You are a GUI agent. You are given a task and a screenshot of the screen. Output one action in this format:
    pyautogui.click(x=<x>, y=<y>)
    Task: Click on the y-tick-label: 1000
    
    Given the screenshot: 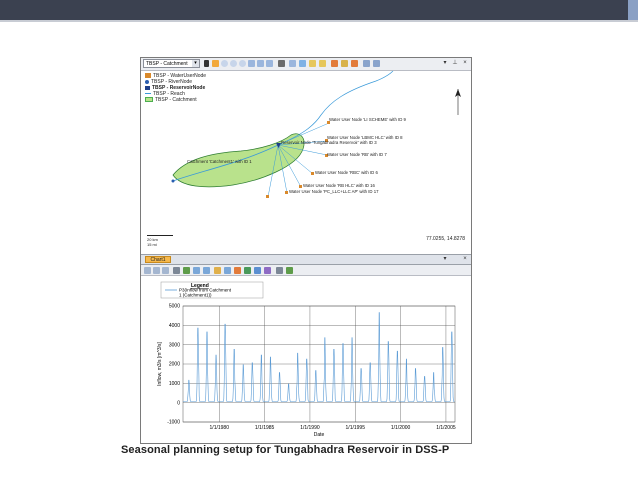 What is the action you would take?
    pyautogui.click(x=174, y=384)
    